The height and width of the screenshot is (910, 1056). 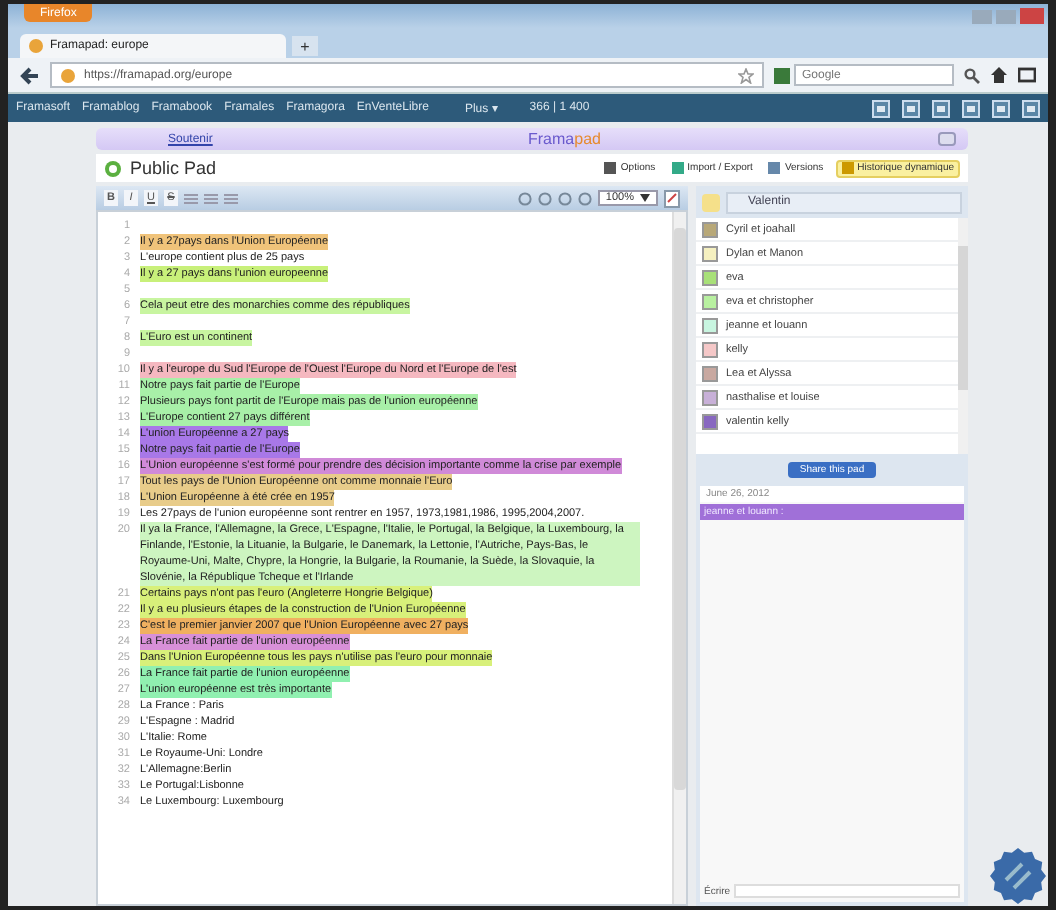 I want to click on bookmarks-icon, so click(x=1027, y=75).